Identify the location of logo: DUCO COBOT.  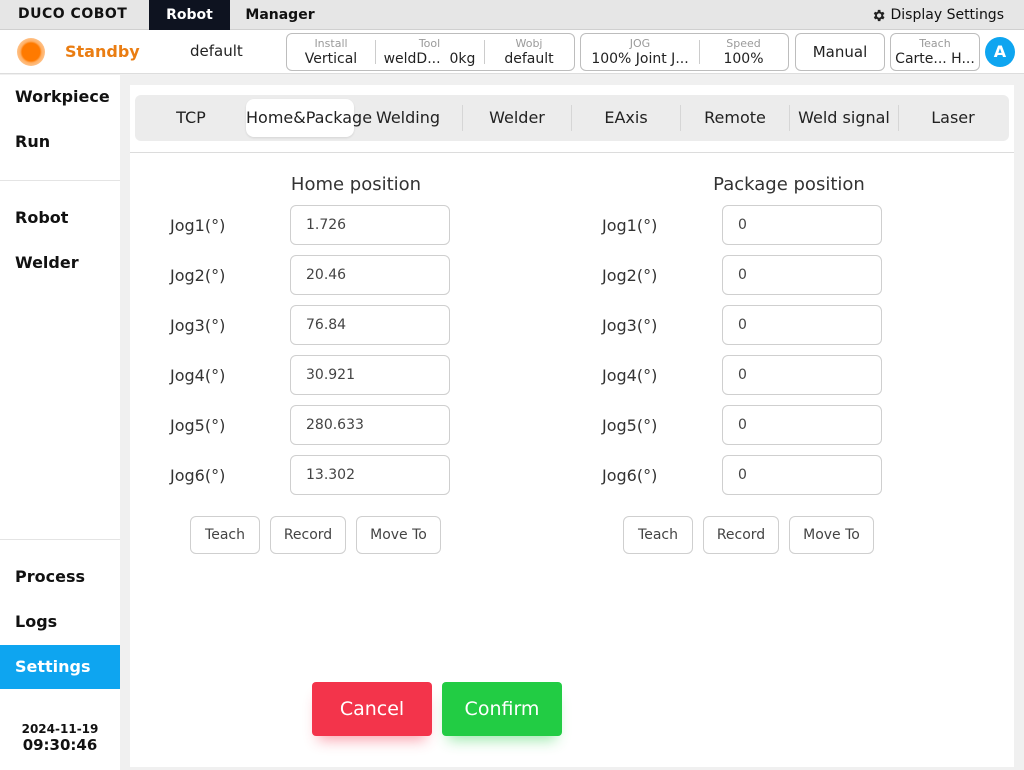
(73, 14).